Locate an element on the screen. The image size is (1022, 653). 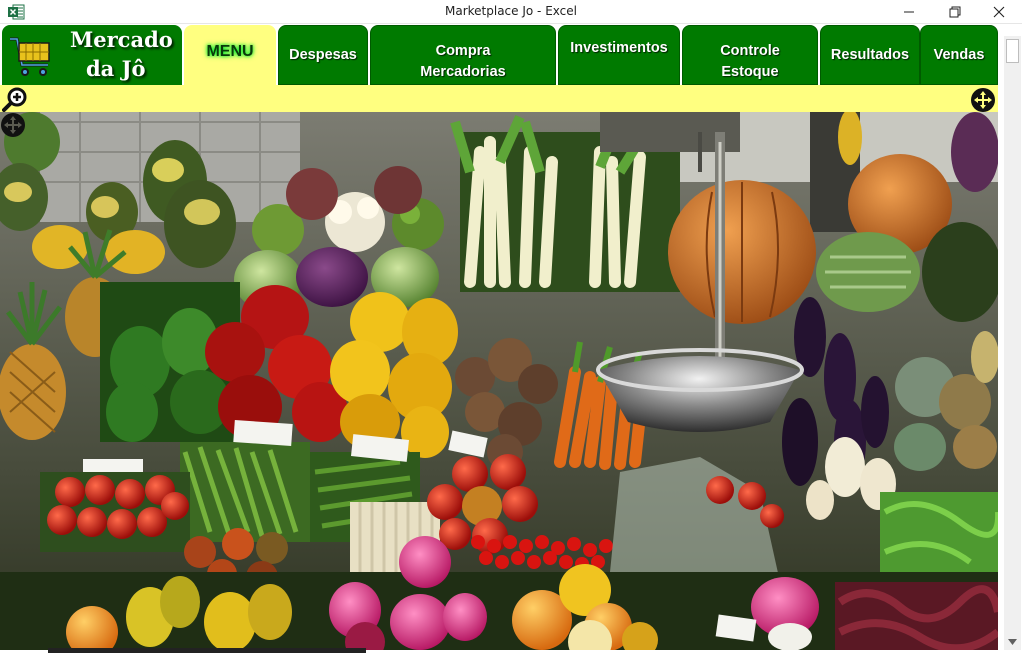
move-icon is located at coordinates (983, 100).